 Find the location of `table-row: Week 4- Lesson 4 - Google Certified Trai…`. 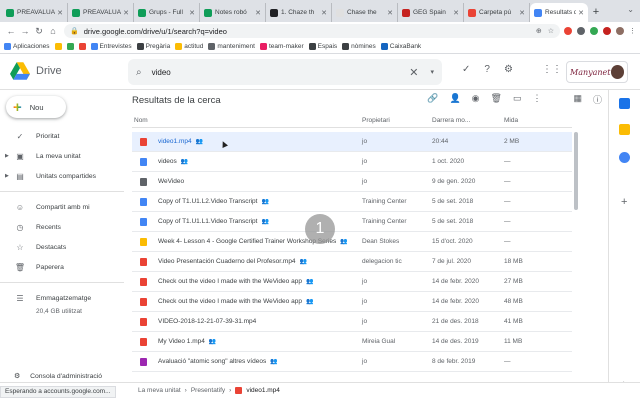

table-row: Week 4- Lesson 4 - Google Certified Trai… is located at coordinates (352, 242).